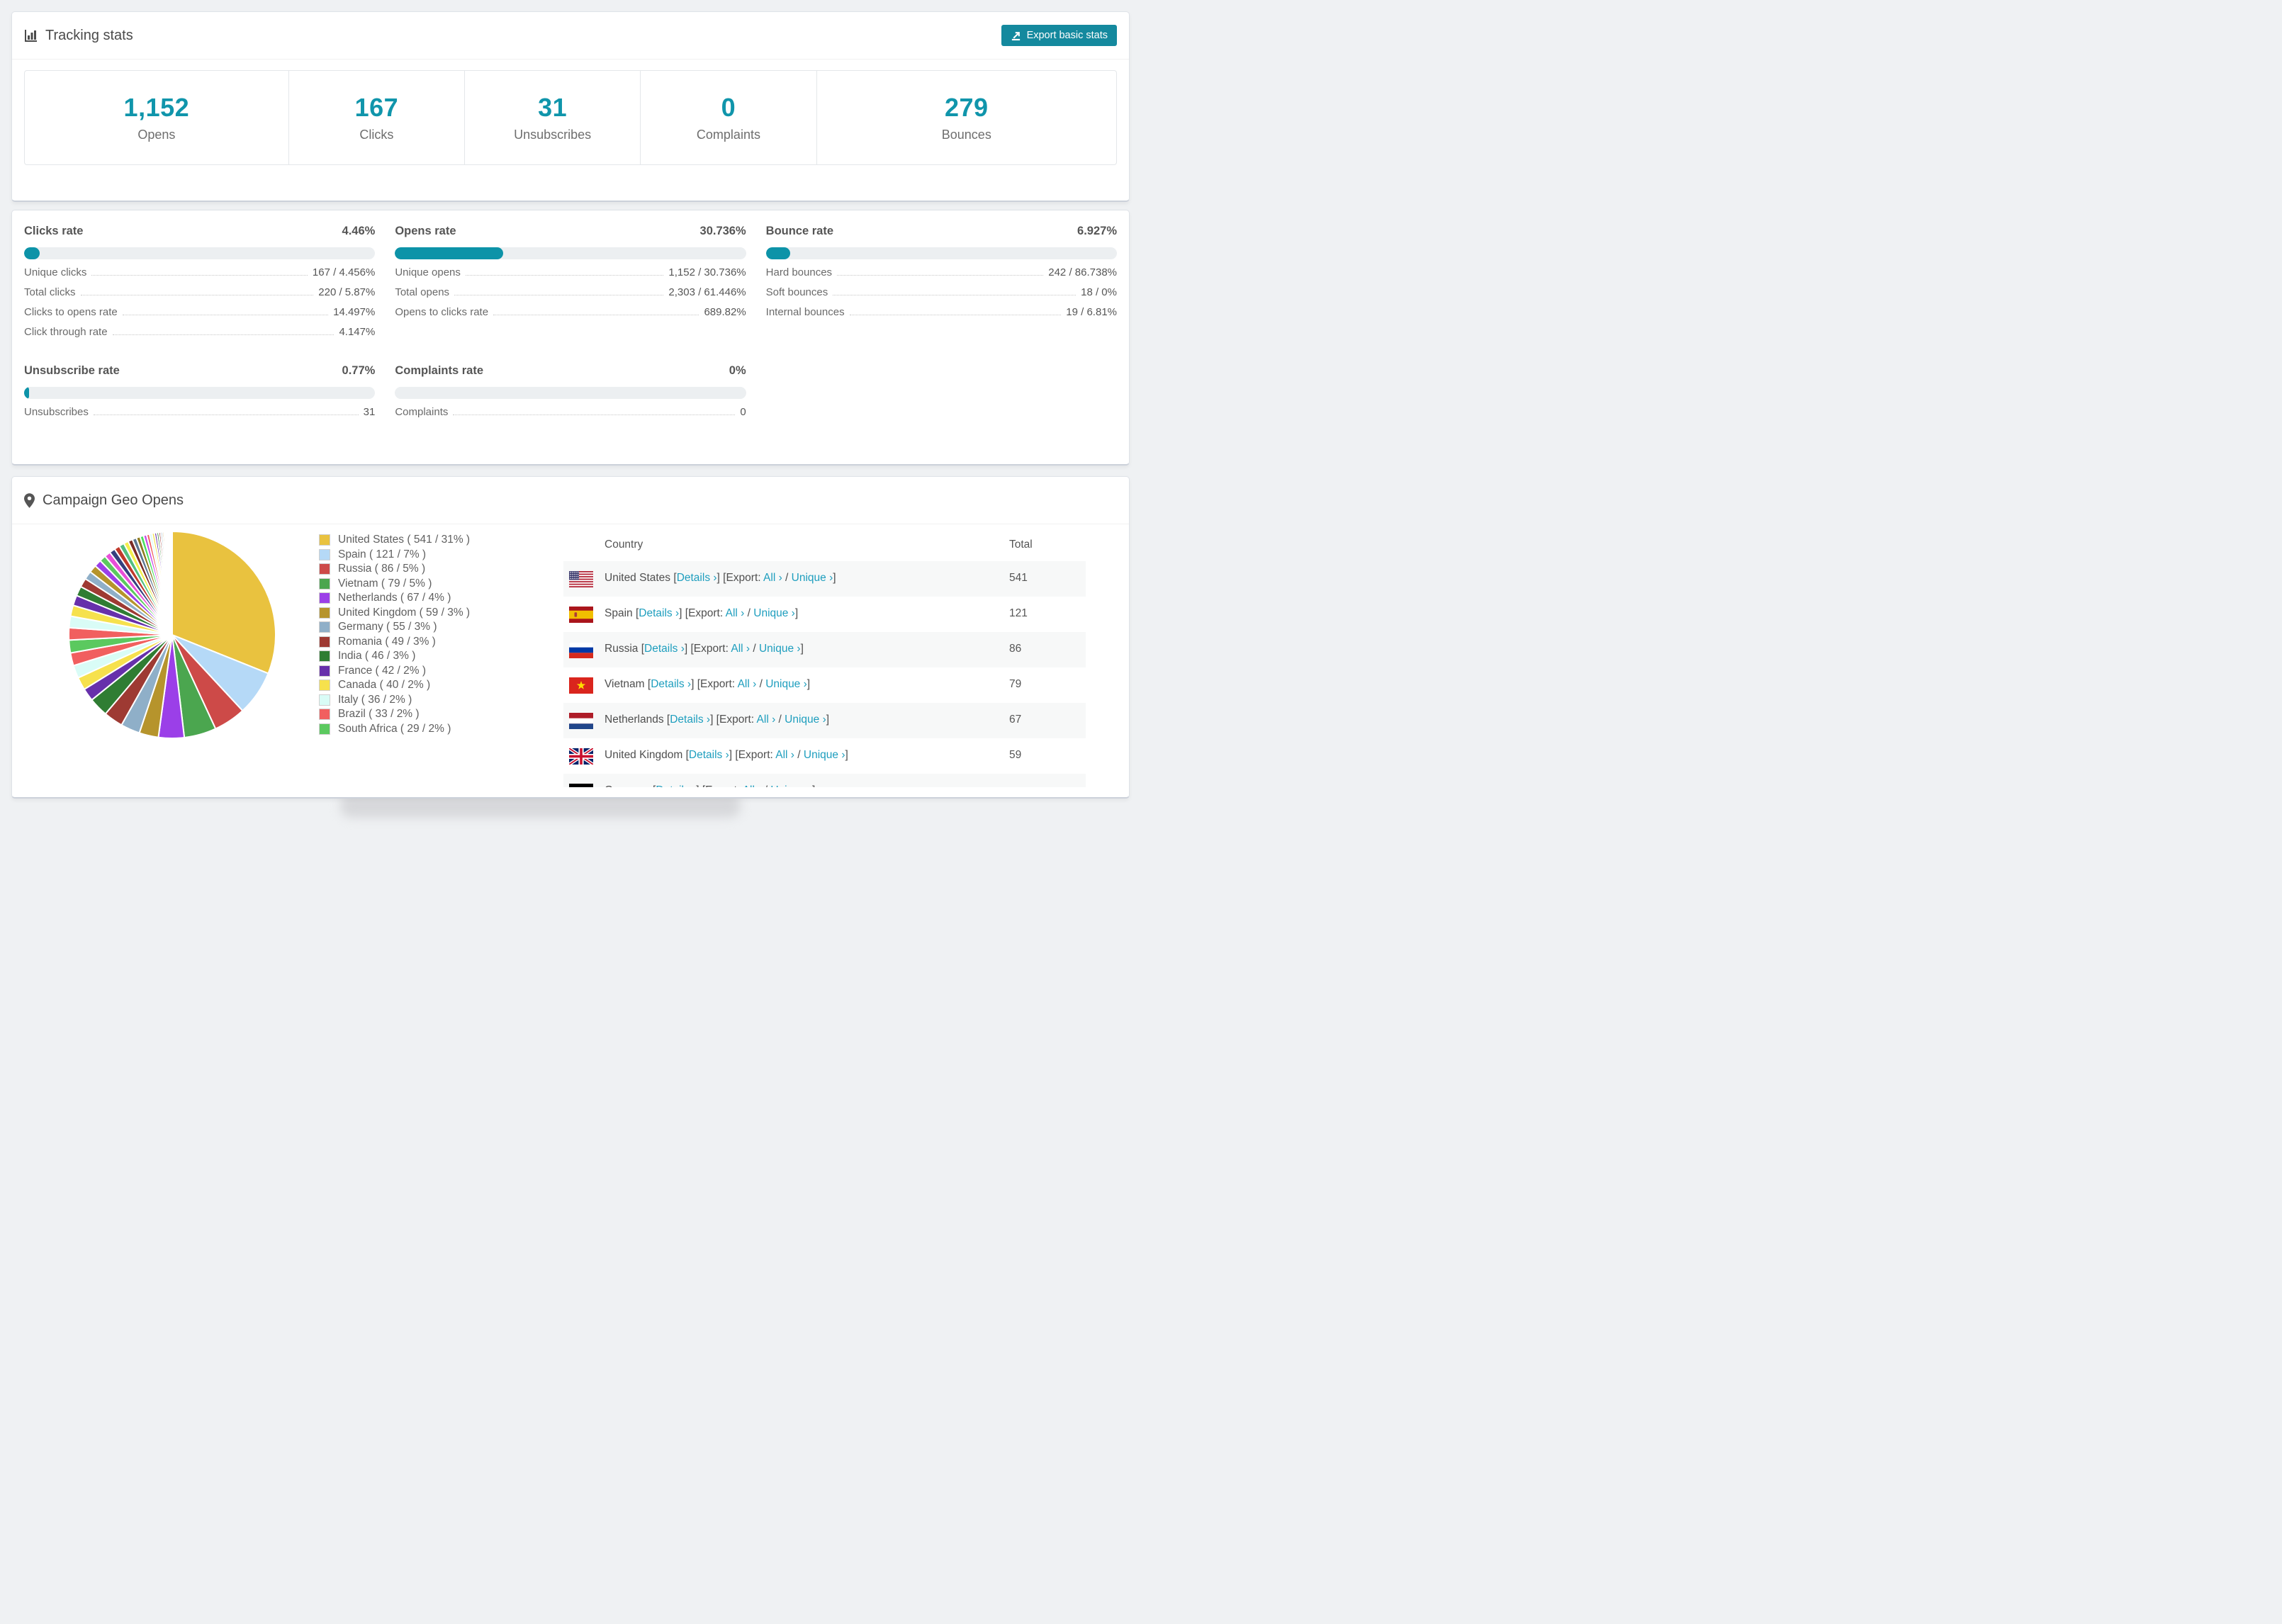 This screenshot has width=2282, height=1624. Describe the element at coordinates (1015, 649) in the screenshot. I see `total-cell: 86` at that location.